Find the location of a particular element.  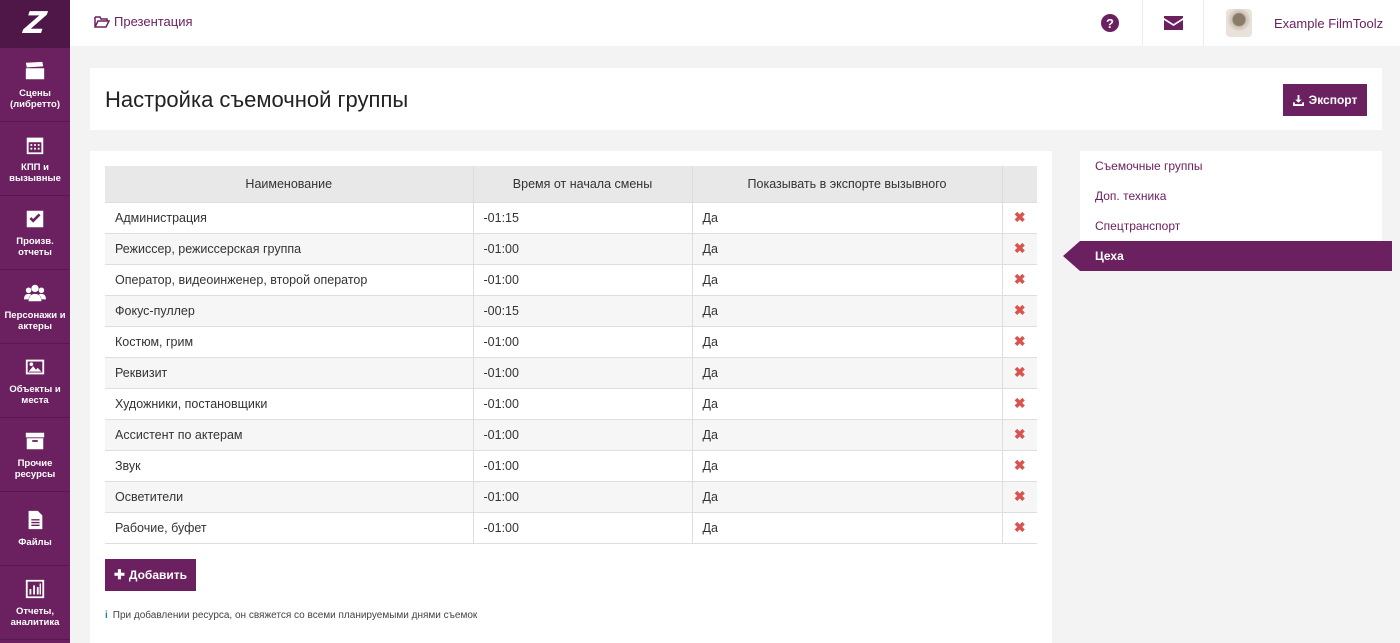

sidebar-item-reports: Произв. отчеты is located at coordinates (35, 233).